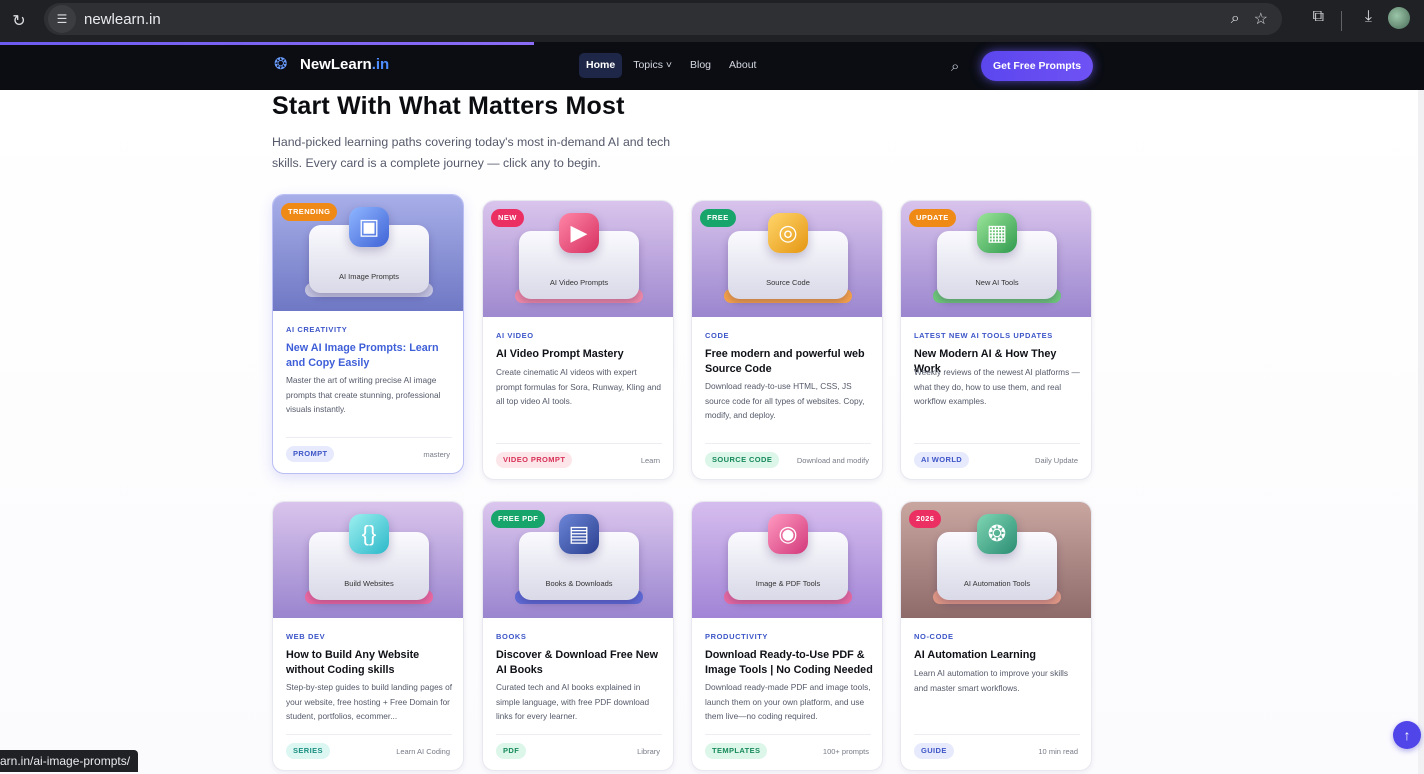  Describe the element at coordinates (717, 335) in the screenshot. I see `card-category: CODE` at that location.